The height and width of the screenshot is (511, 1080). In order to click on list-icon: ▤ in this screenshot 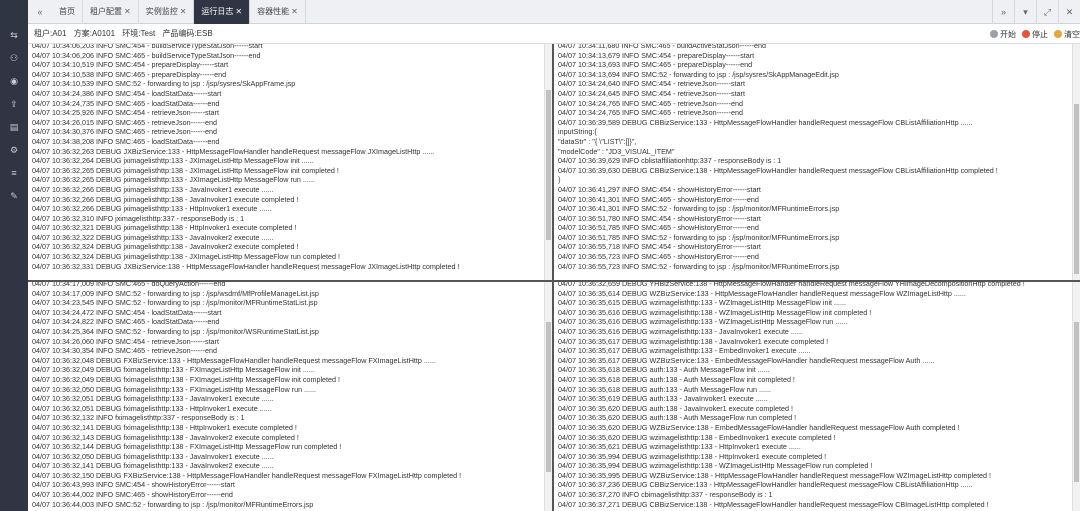, I will do `click(14, 127)`.